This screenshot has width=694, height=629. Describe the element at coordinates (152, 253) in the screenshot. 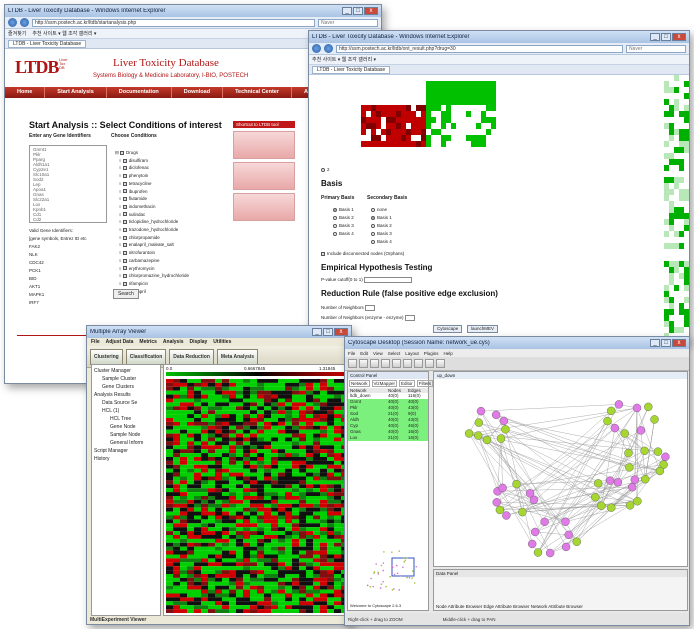

I see `drug-item: ○ nitrofurantoin` at that location.